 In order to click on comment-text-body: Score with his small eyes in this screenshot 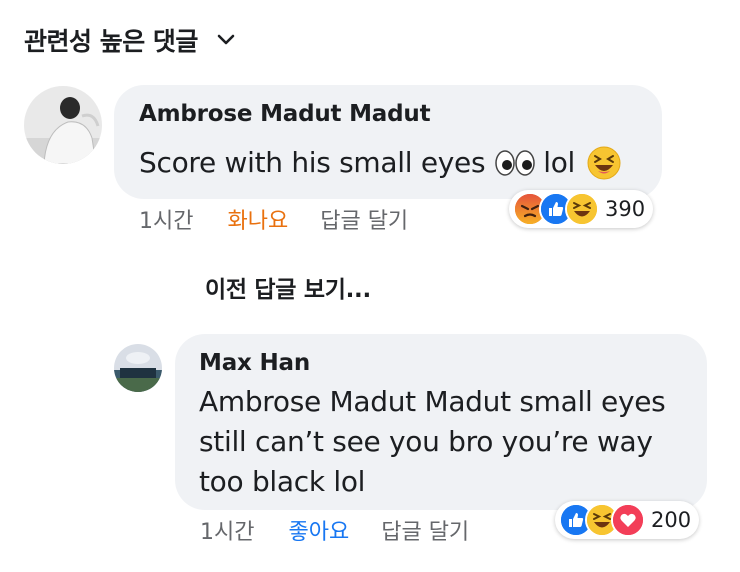, I will do `click(312, 162)`.